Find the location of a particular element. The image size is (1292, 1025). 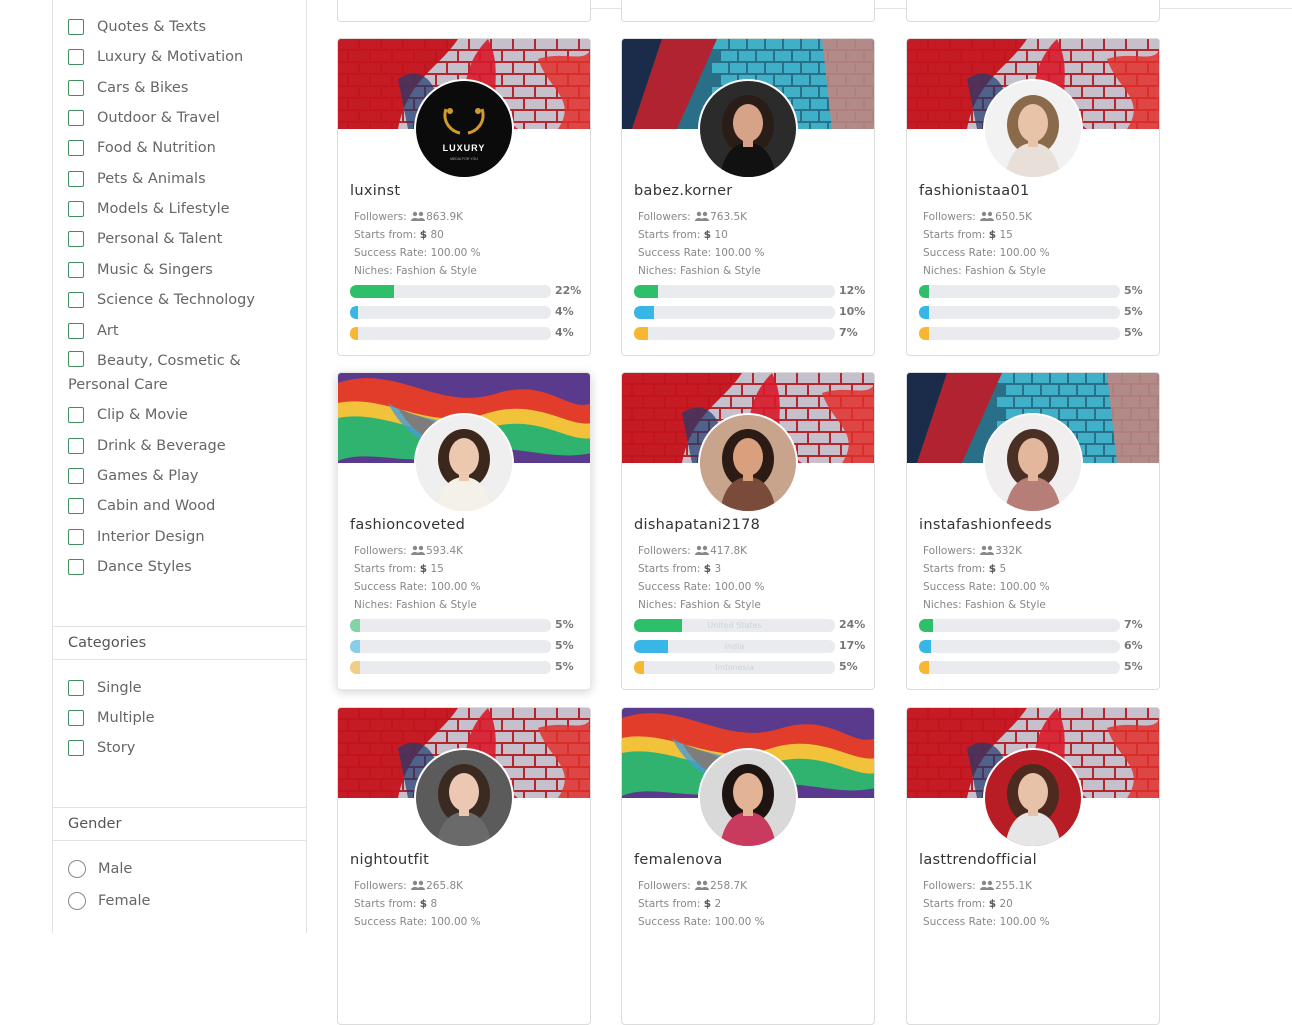

niche-checkbox-item: Outdoor & Travel is located at coordinates (184, 118).